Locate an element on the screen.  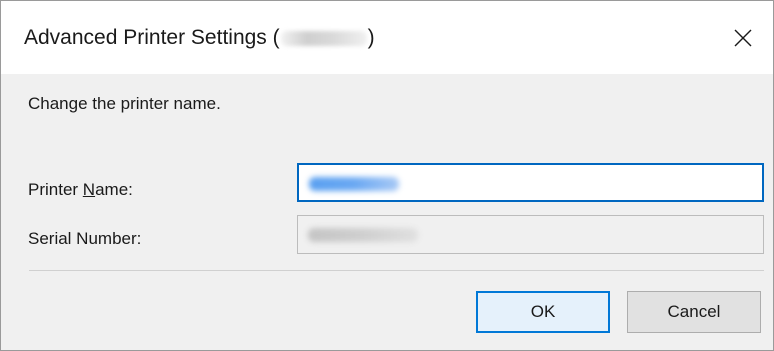
printer-name-label: Printer Name: is located at coordinates (80, 190).